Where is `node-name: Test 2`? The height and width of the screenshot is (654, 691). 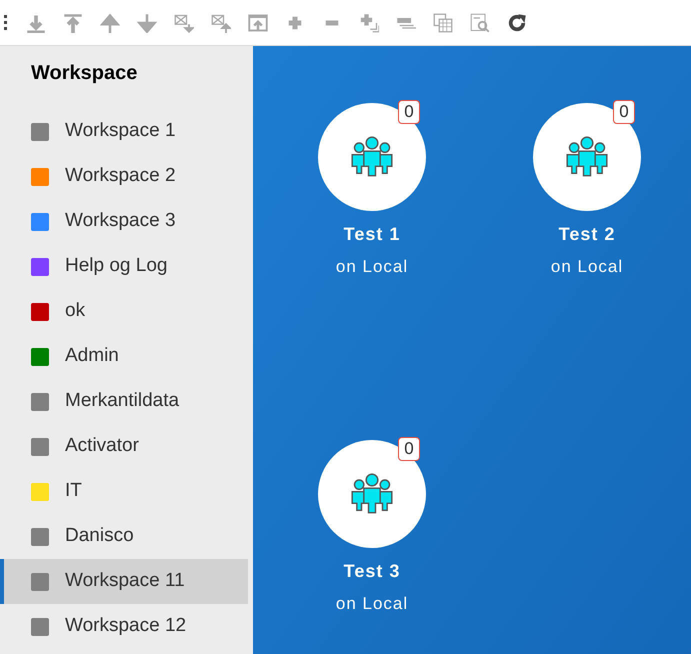
node-name: Test 2 is located at coordinates (587, 234).